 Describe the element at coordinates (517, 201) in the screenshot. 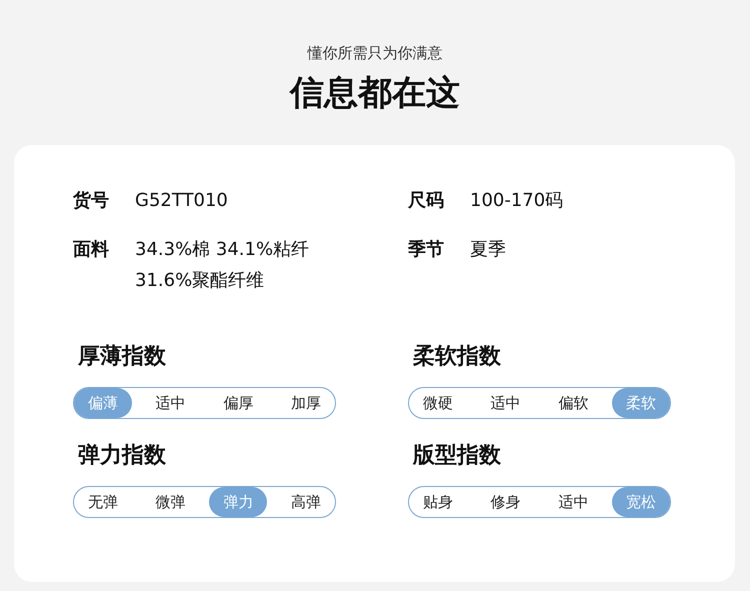

I see `spec-value: 100-170码` at that location.